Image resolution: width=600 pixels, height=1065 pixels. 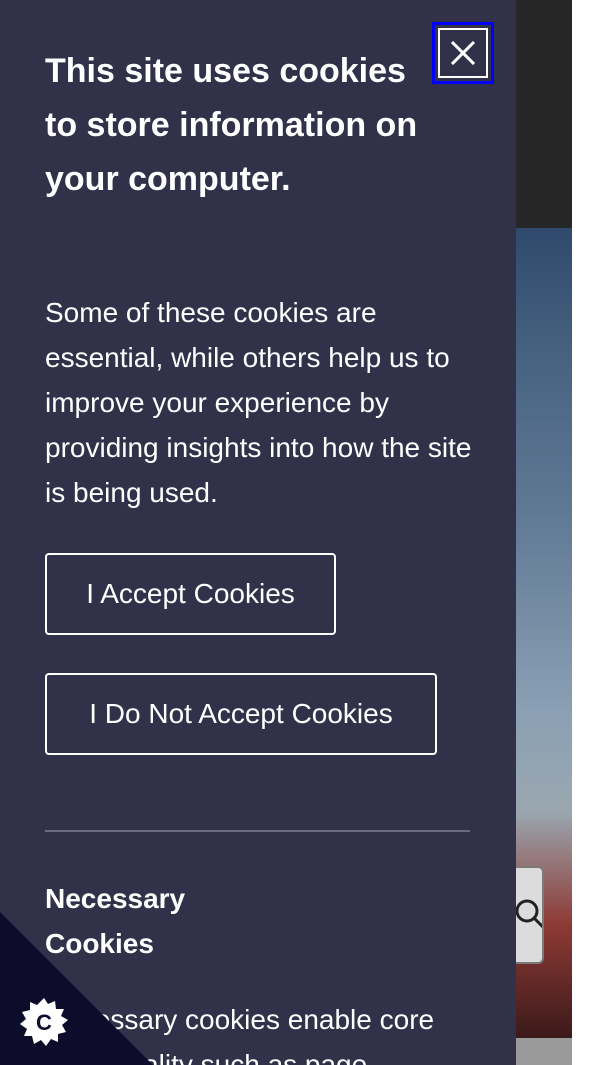 I want to click on cookie-icon: C, so click(x=44, y=1022).